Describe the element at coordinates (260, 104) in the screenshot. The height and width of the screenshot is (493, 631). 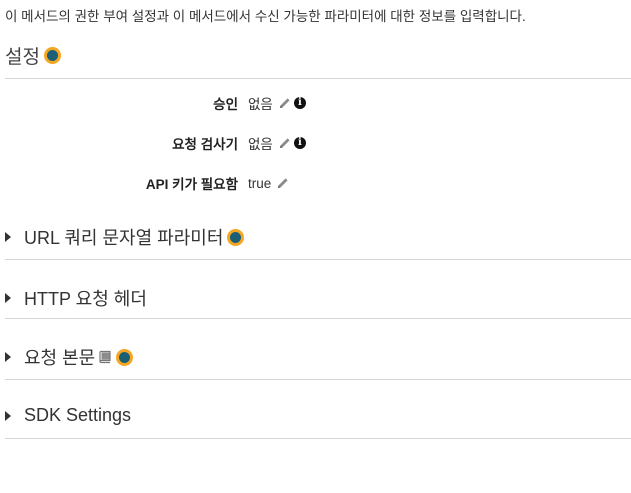
I see `authorization-value: 없음` at that location.